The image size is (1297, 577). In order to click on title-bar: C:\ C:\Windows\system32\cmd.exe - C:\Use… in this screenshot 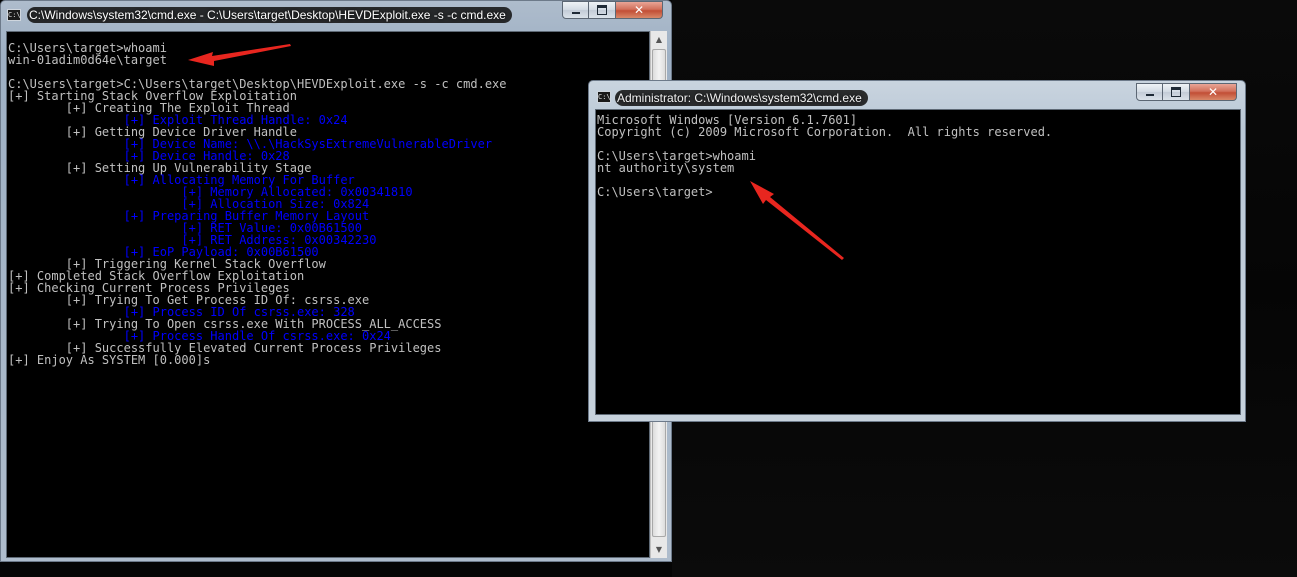, I will do `click(336, 16)`.